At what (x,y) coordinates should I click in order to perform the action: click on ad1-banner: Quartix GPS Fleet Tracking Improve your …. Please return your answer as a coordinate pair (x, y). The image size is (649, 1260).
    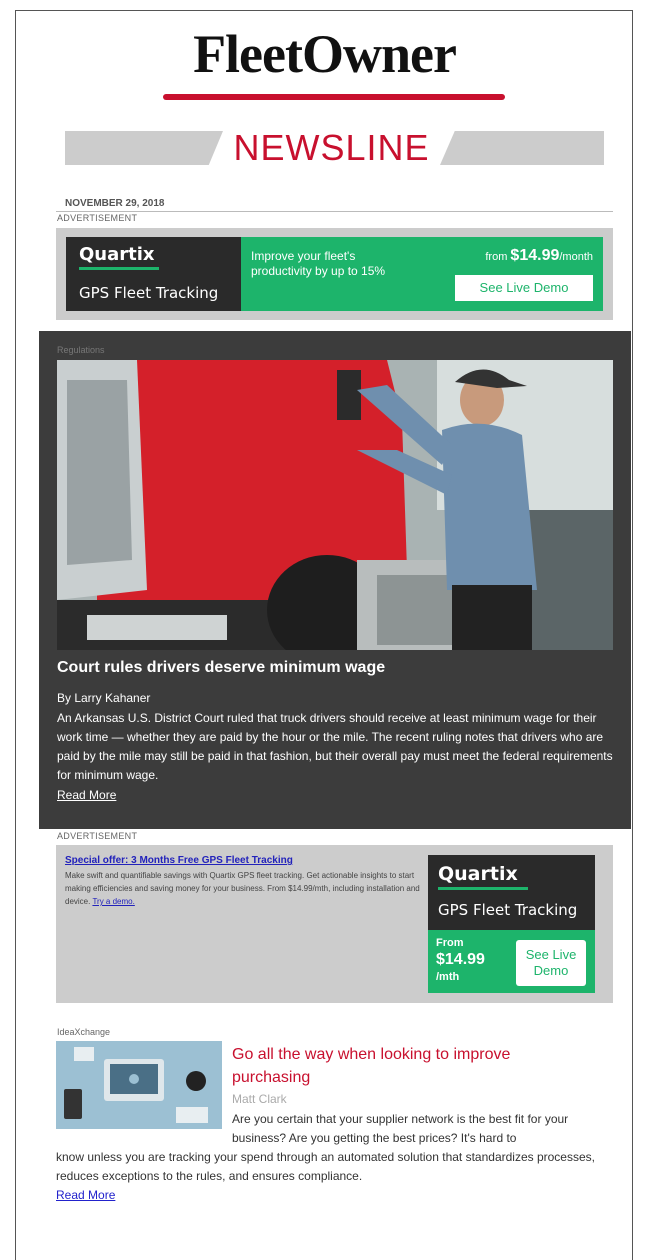
    Looking at the image, I should click on (334, 274).